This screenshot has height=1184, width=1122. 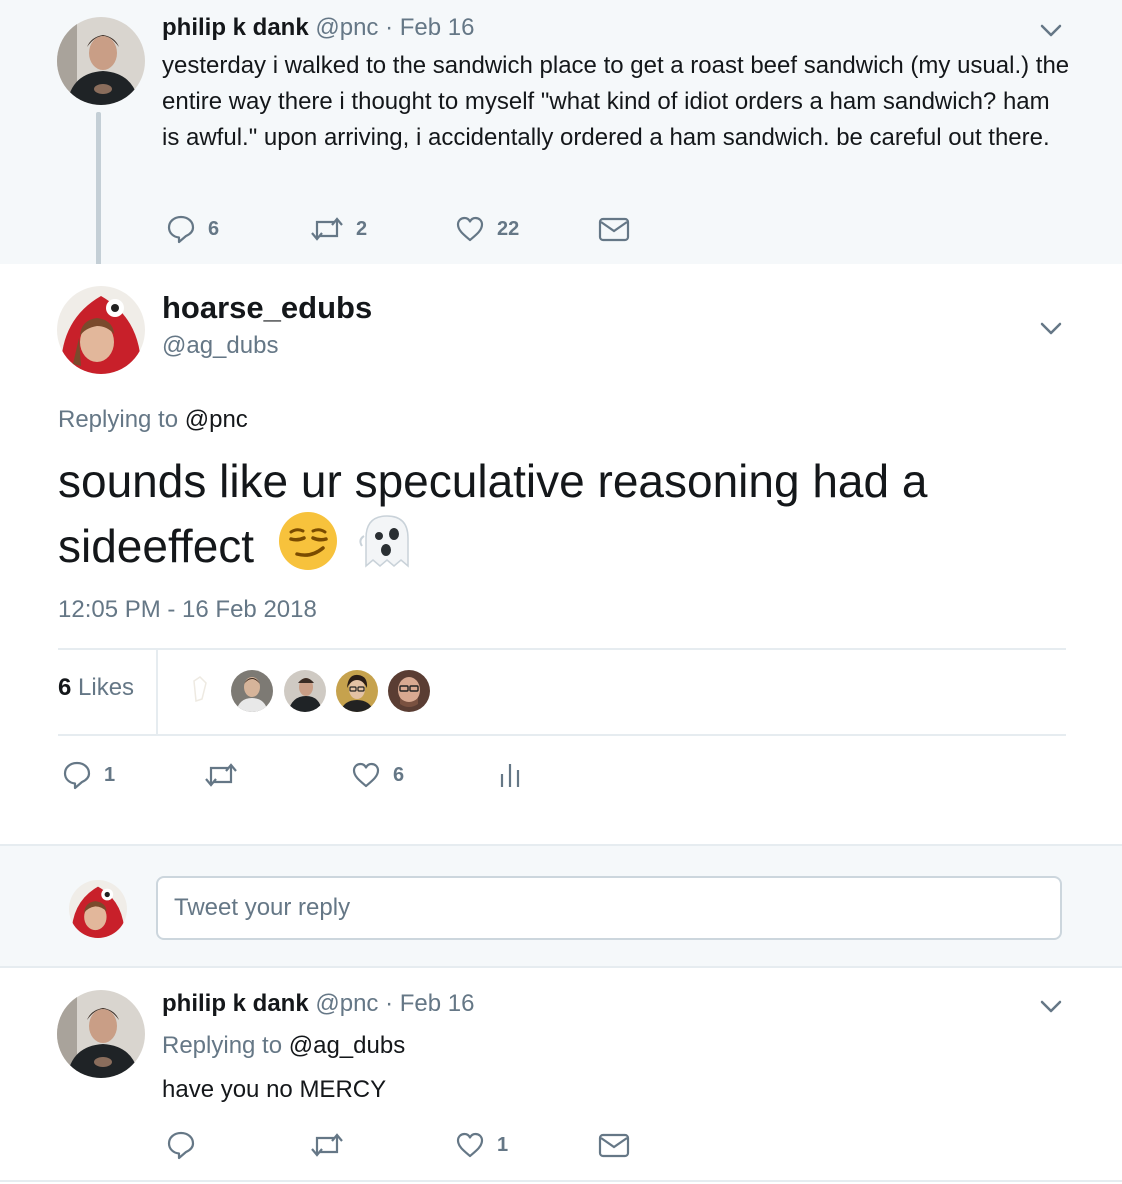 What do you see at coordinates (110, 774) in the screenshot?
I see `reply-count: 1` at bounding box center [110, 774].